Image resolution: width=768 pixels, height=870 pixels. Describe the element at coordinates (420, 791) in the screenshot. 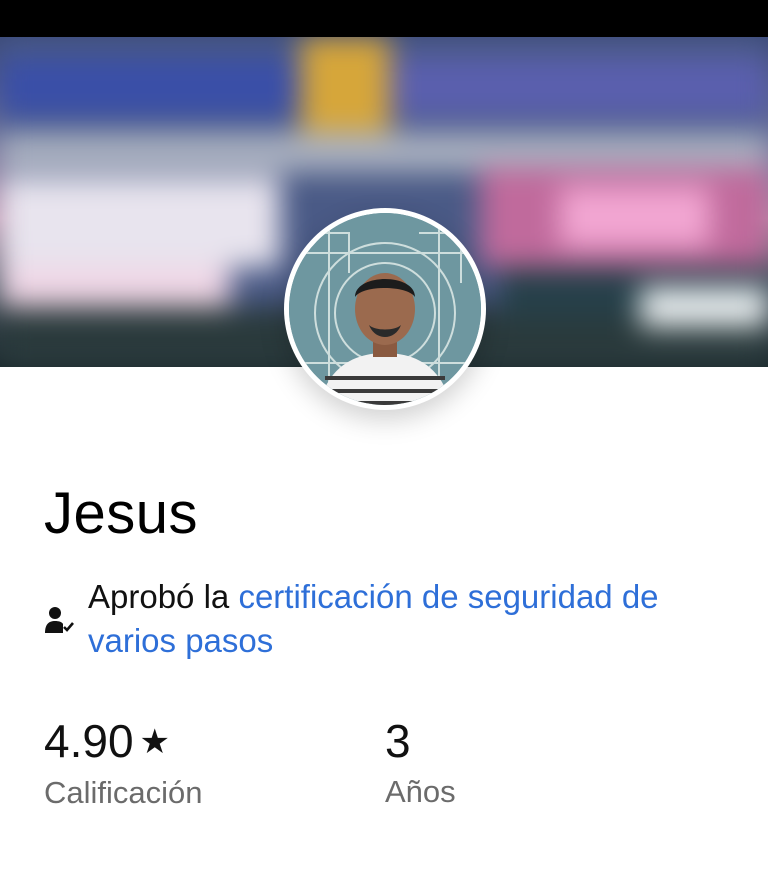

I see `years-label: Años` at that location.